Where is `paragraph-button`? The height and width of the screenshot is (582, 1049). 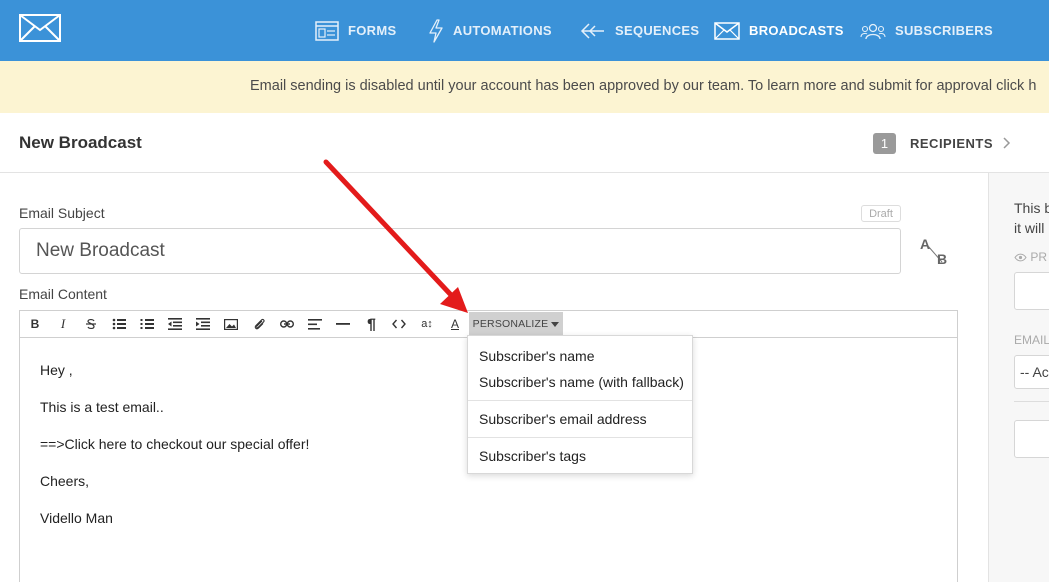
paragraph-button is located at coordinates (371, 324).